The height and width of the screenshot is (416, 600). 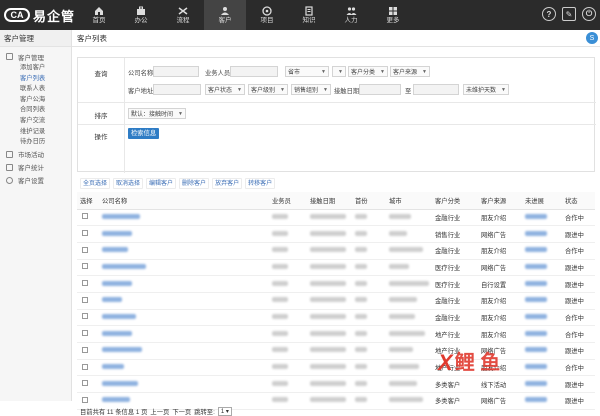 What do you see at coordinates (336, 268) in the screenshot?
I see `table-row: 医疗行业 网络广告 跟进中` at bounding box center [336, 268].